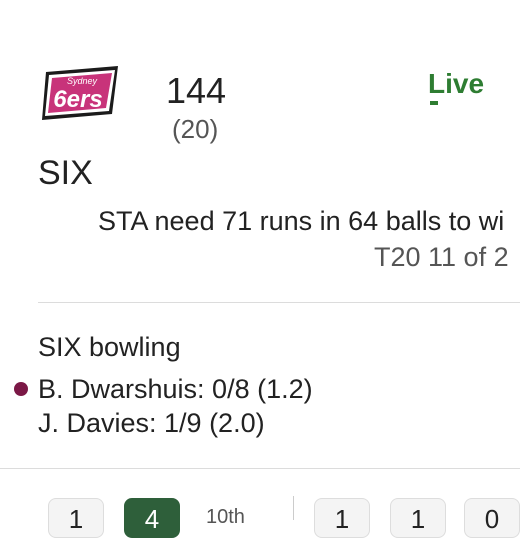  Describe the element at coordinates (225, 517) in the screenshot. I see `over-label: 10th` at that location.